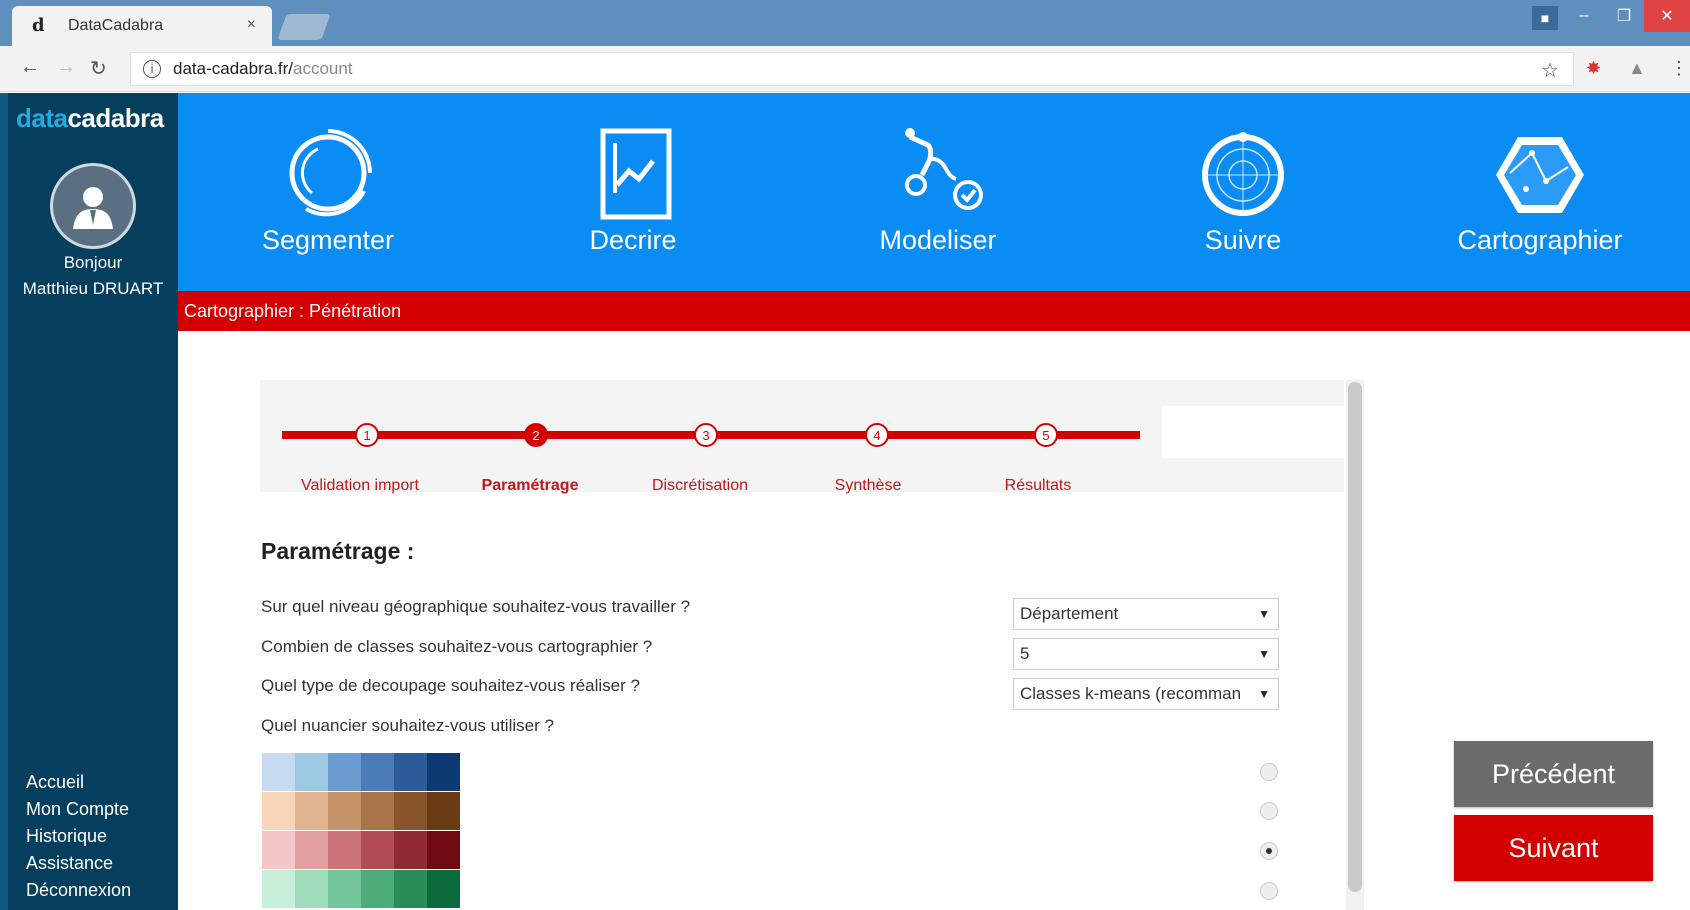 Image resolution: width=1690 pixels, height=910 pixels. Describe the element at coordinates (407, 725) in the screenshot. I see `question-palette: Quel nuancier souhaitez-vous utiliser ?` at that location.